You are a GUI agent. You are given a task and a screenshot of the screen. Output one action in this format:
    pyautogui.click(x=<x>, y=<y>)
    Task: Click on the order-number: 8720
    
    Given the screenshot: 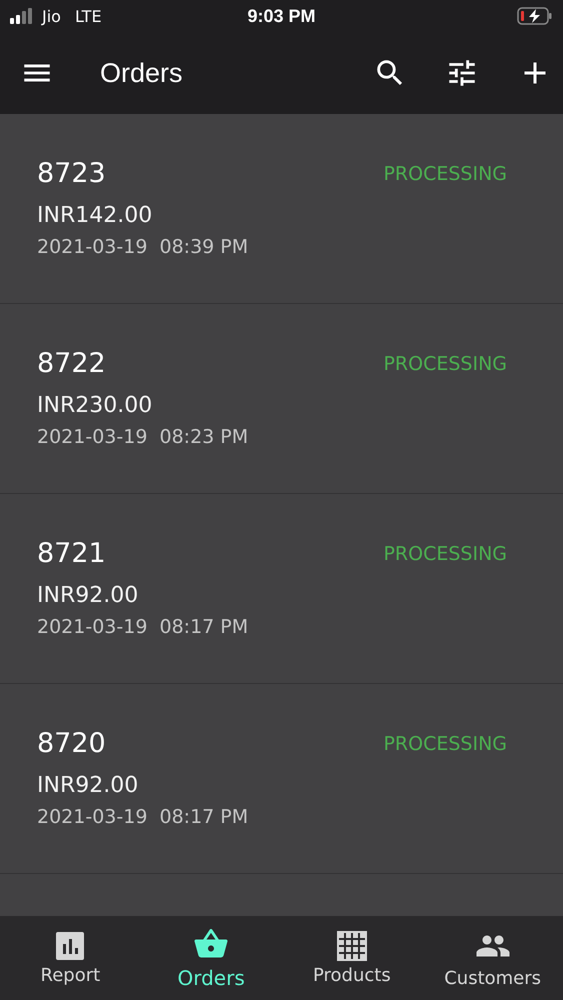 What is the action you would take?
    pyautogui.click(x=71, y=743)
    